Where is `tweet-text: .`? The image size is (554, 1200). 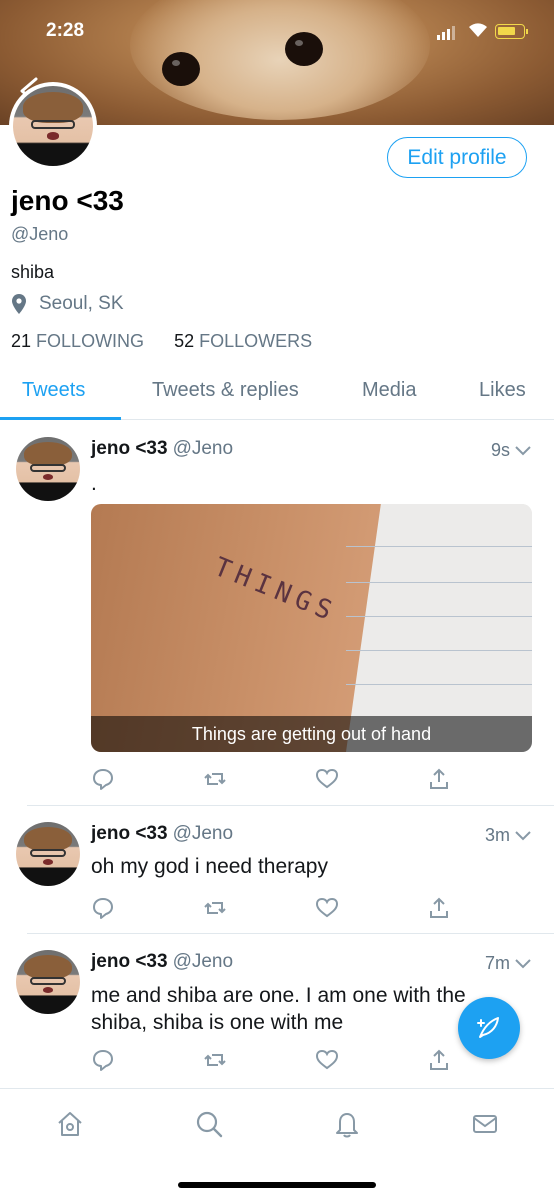
tweet-text: . is located at coordinates (94, 483).